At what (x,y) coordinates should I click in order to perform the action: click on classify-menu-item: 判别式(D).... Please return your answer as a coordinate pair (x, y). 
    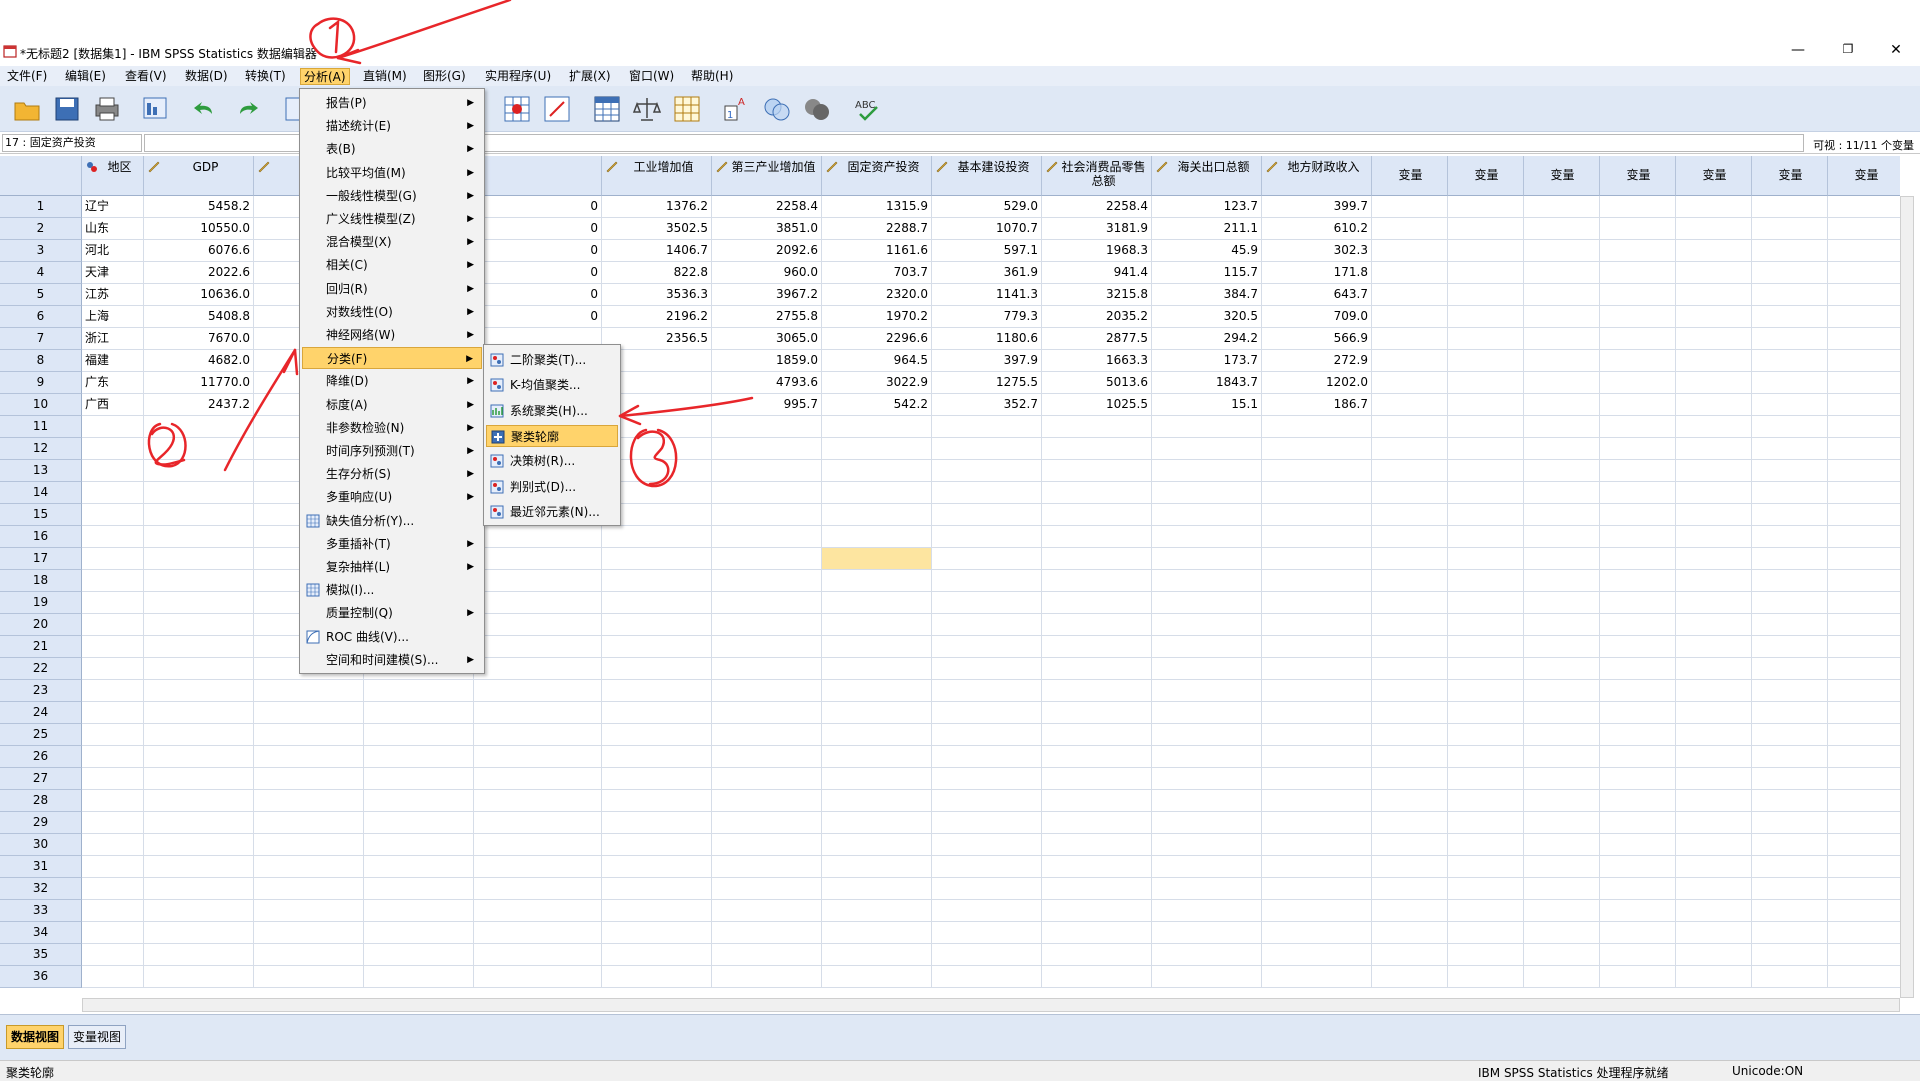
    Looking at the image, I should click on (552, 487).